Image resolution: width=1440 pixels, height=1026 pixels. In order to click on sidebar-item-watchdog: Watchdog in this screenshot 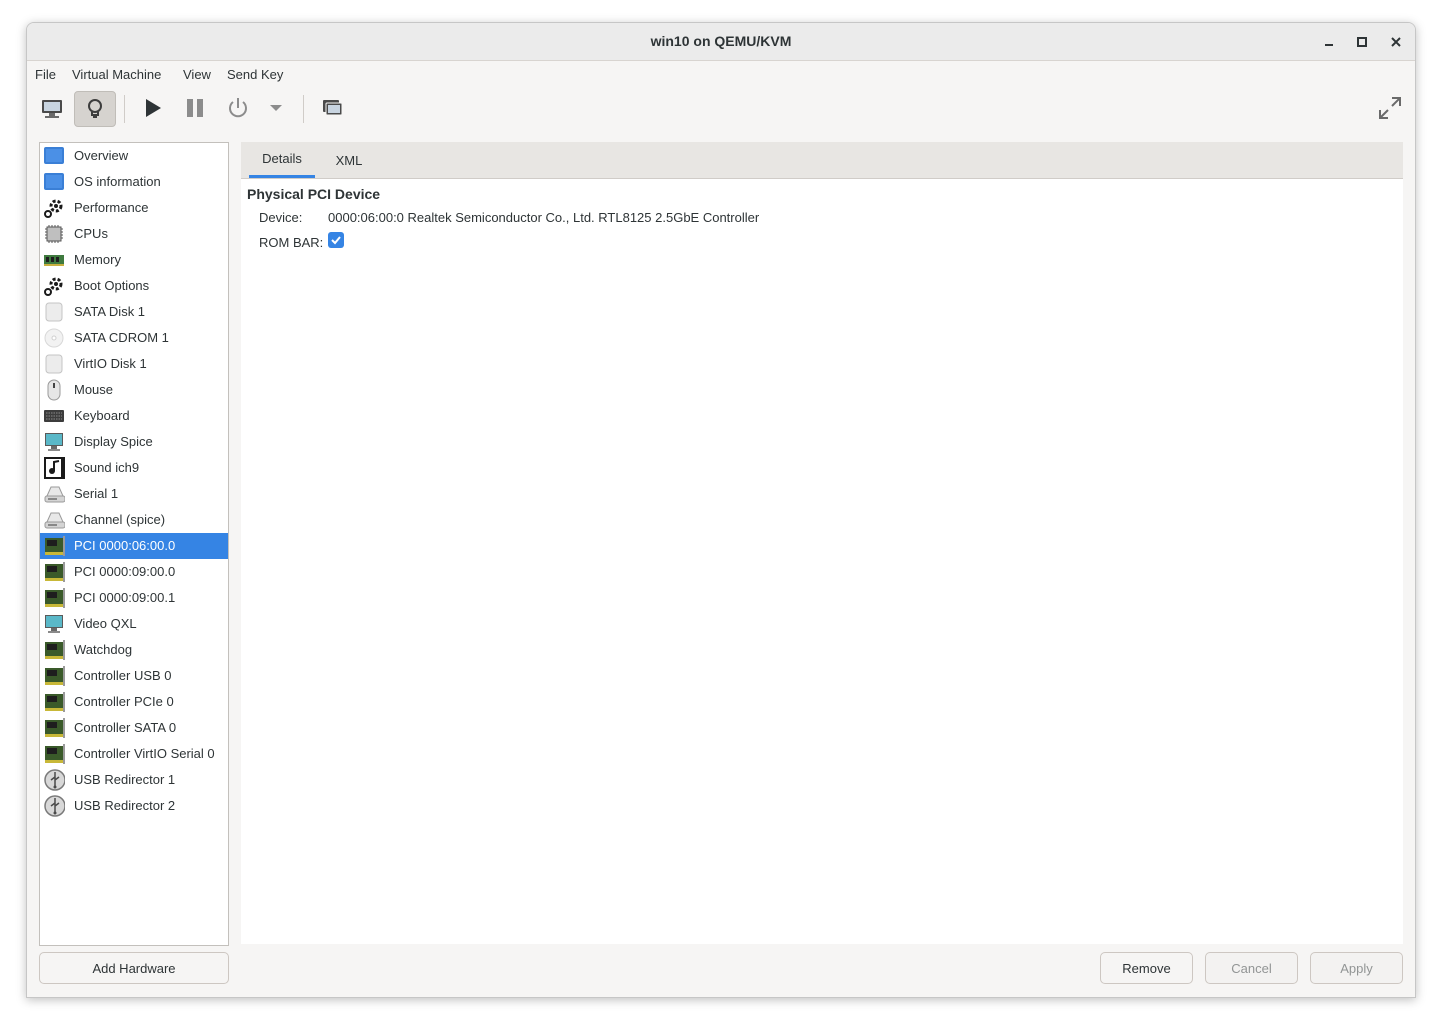, I will do `click(134, 650)`.